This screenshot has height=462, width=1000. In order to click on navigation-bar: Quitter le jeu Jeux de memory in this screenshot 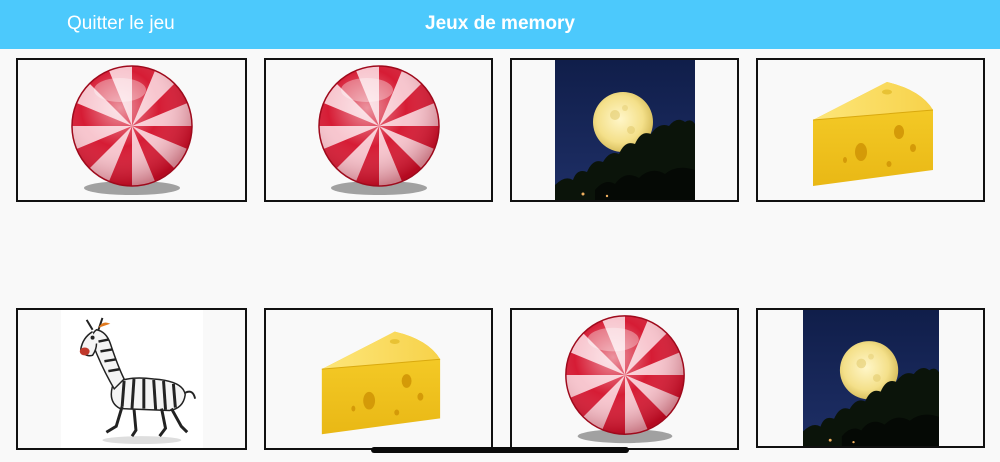, I will do `click(500, 24)`.